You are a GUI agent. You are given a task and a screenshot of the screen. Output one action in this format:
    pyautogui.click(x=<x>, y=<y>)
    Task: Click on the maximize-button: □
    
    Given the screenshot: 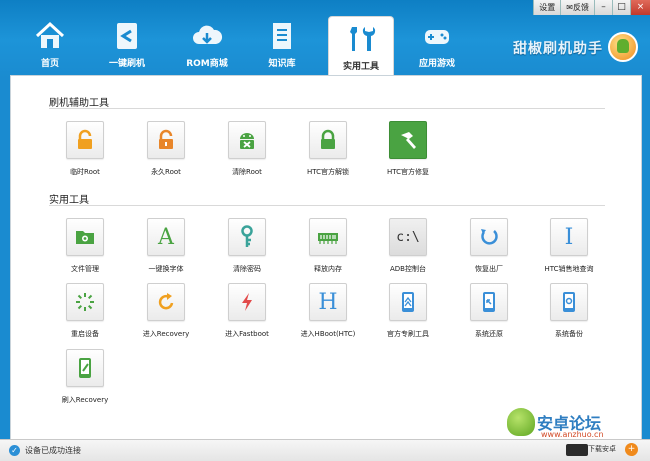 What is the action you would take?
    pyautogui.click(x=621, y=7)
    